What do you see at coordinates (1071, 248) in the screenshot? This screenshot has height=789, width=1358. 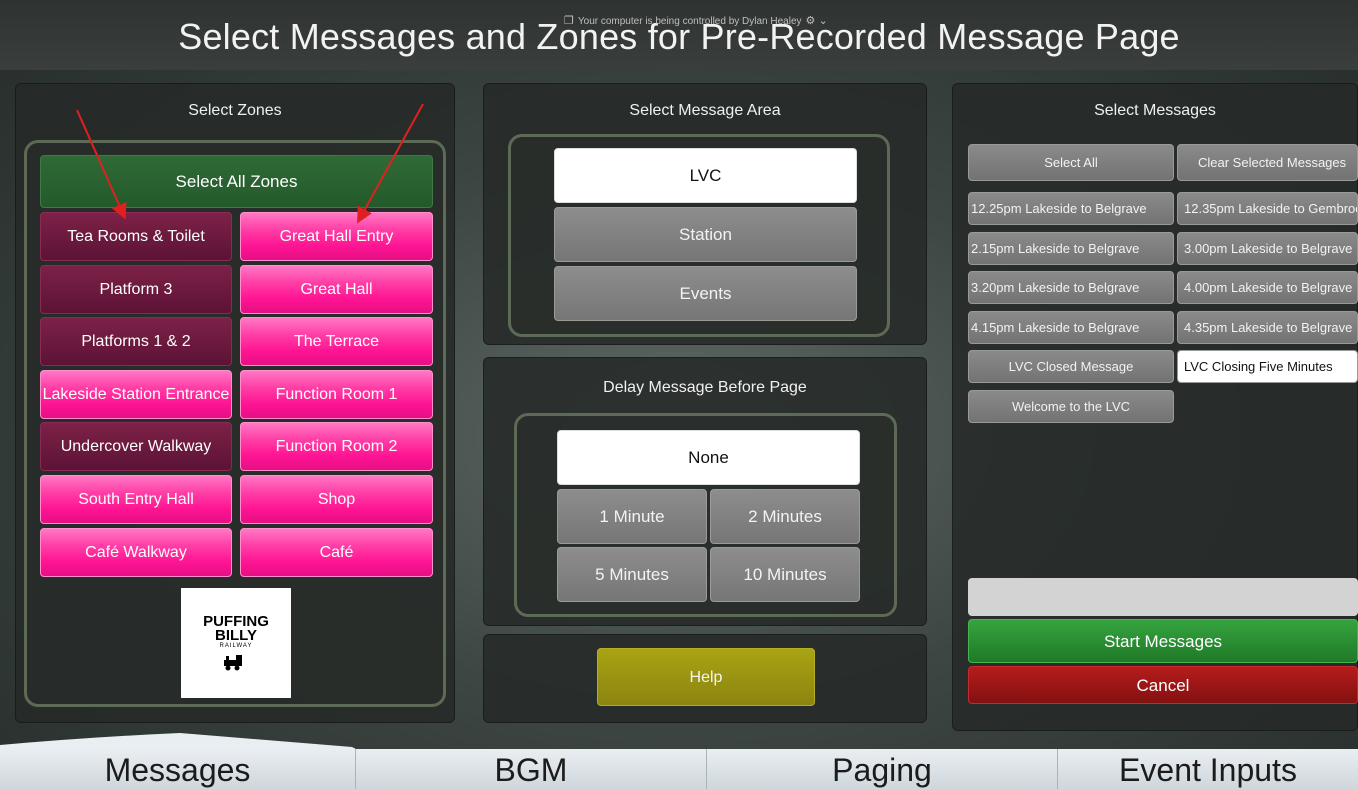 I see `message-item: 2.15pm Lakeside to Belgrave` at bounding box center [1071, 248].